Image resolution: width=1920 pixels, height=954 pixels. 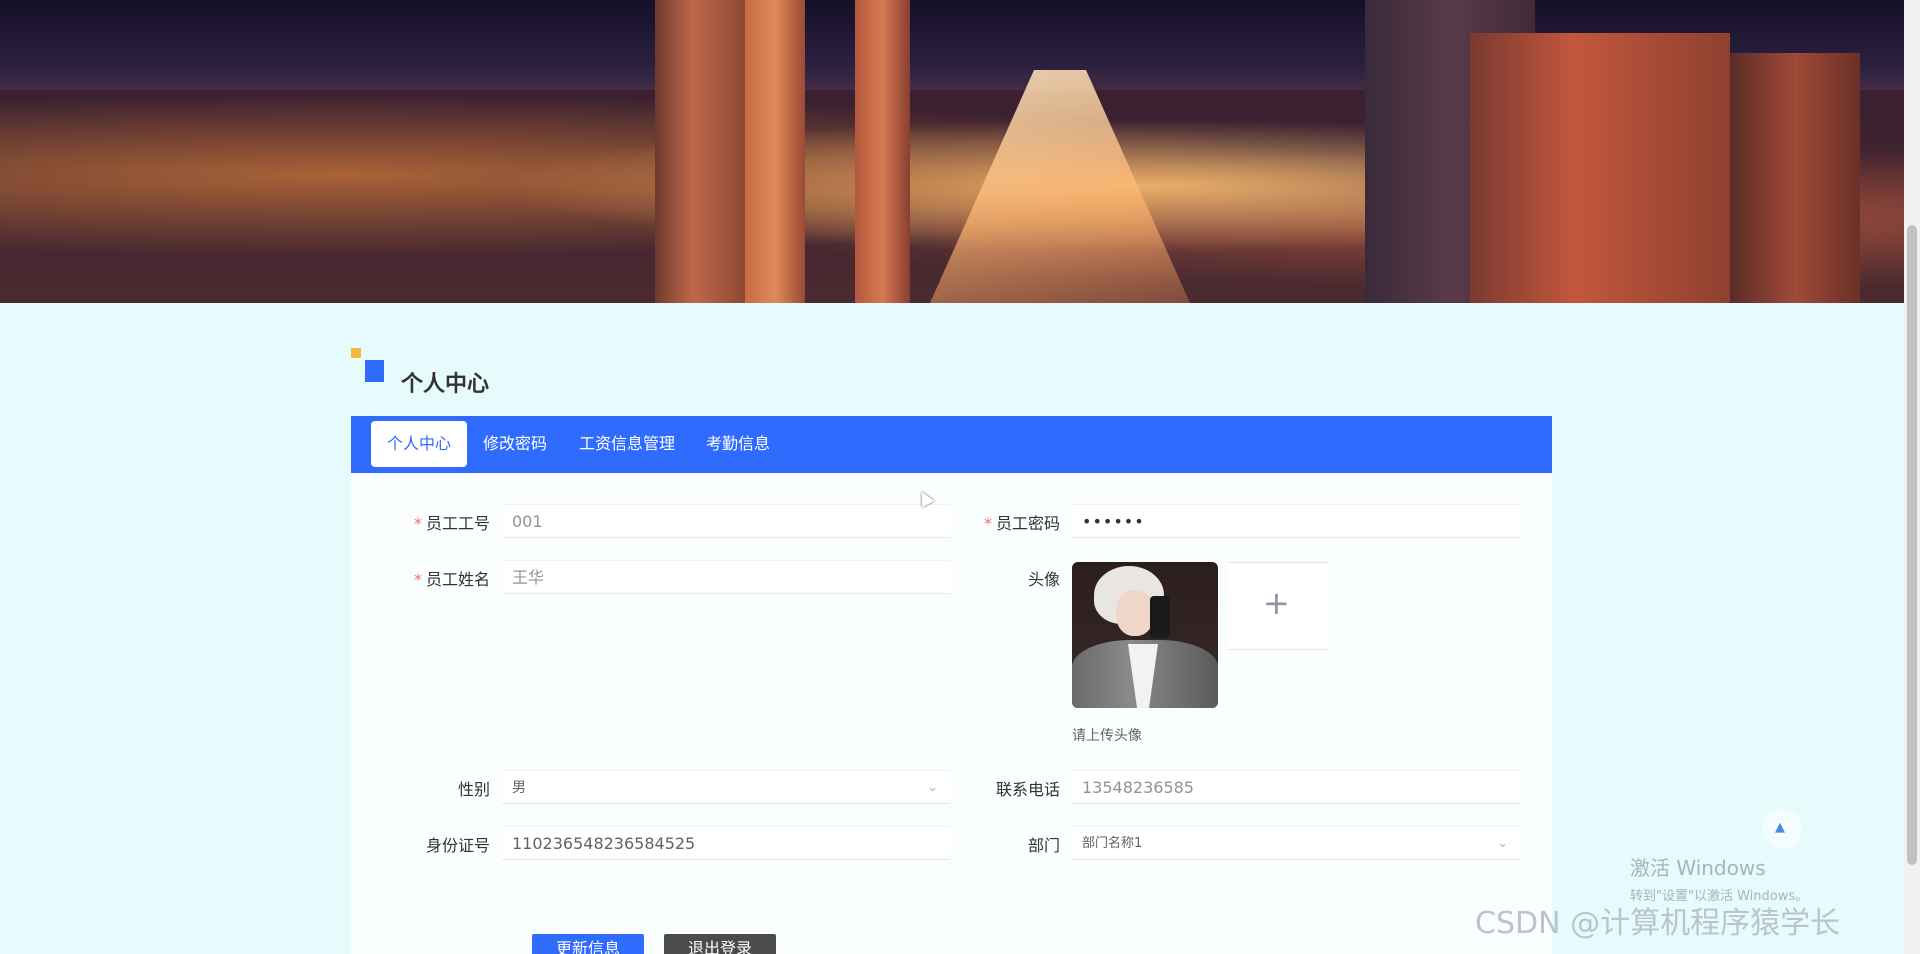 I want to click on chevron-up-icon: ▲, so click(x=1780, y=827).